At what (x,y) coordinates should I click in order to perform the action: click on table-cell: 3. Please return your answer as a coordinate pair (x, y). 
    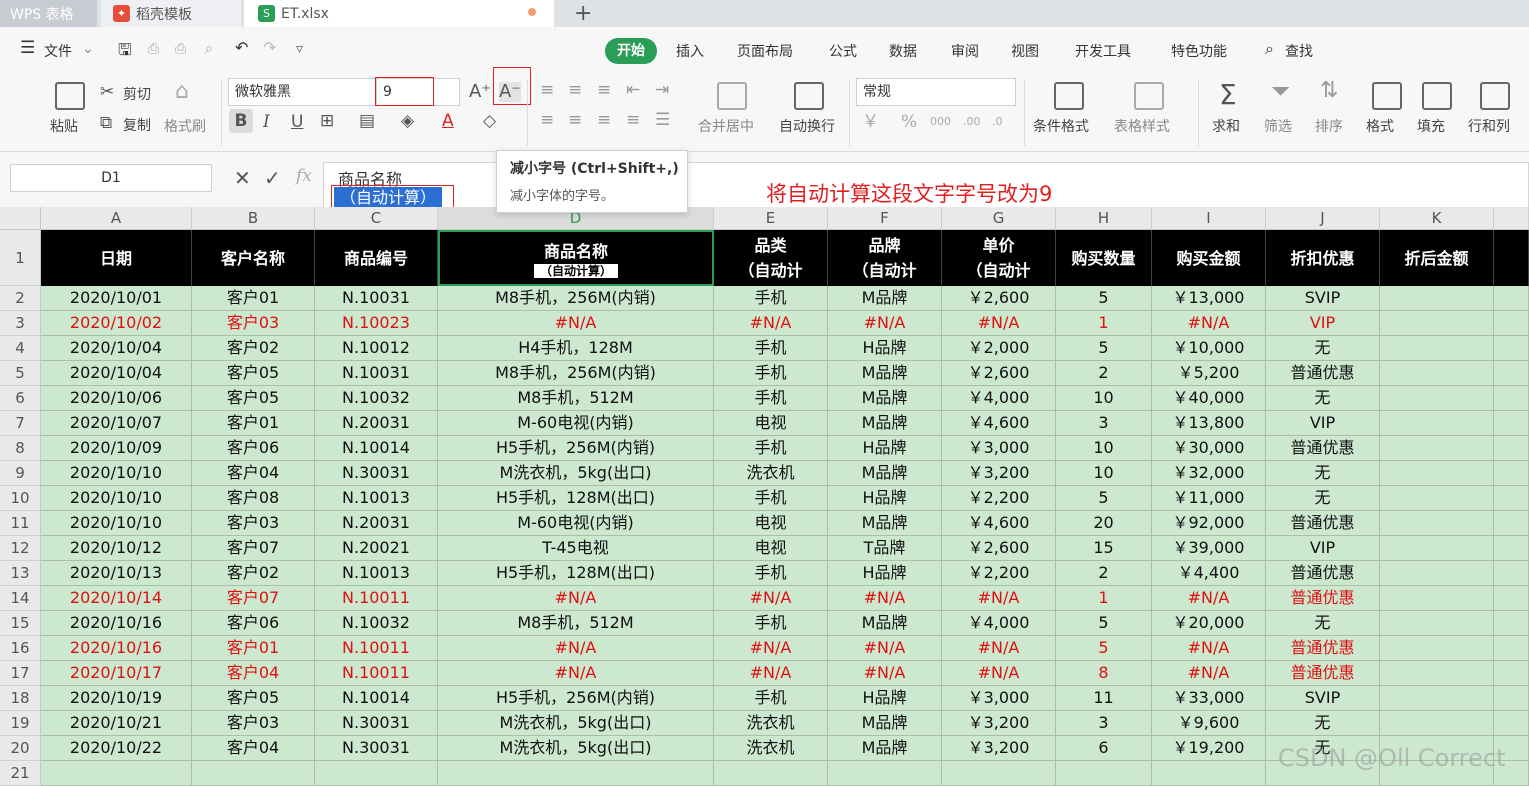
    Looking at the image, I should click on (1104, 423).